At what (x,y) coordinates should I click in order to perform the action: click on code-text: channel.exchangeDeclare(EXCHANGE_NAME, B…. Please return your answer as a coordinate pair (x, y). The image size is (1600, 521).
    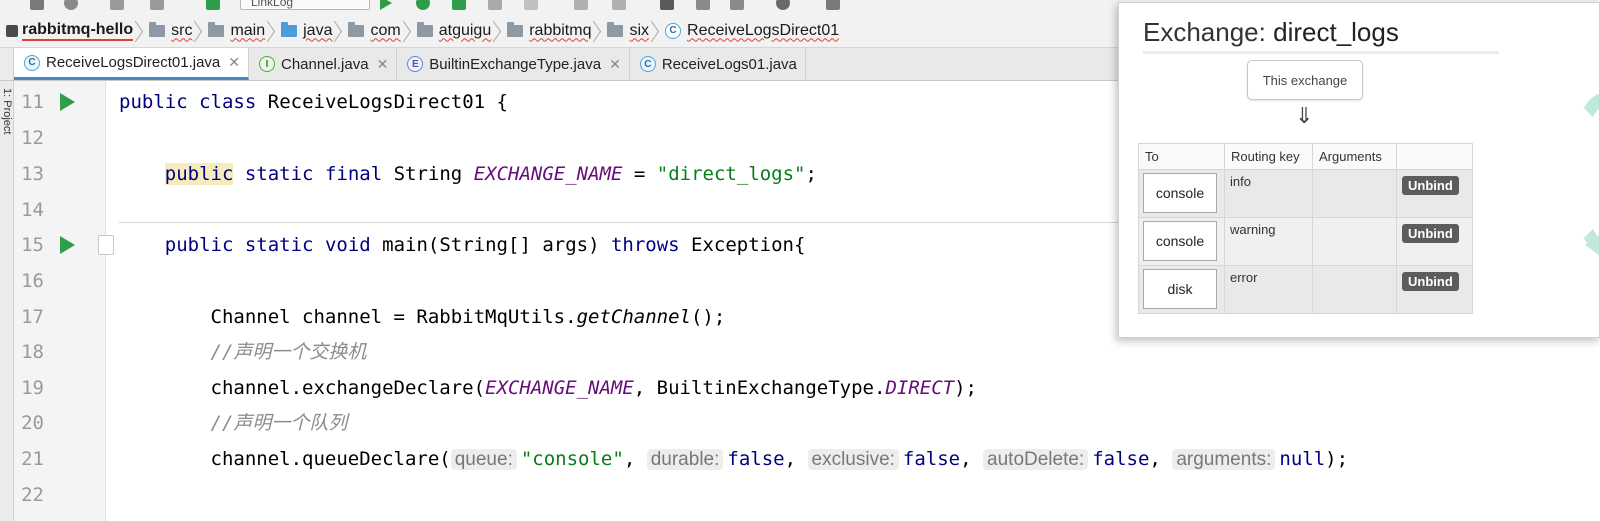
    Looking at the image, I should click on (593, 388).